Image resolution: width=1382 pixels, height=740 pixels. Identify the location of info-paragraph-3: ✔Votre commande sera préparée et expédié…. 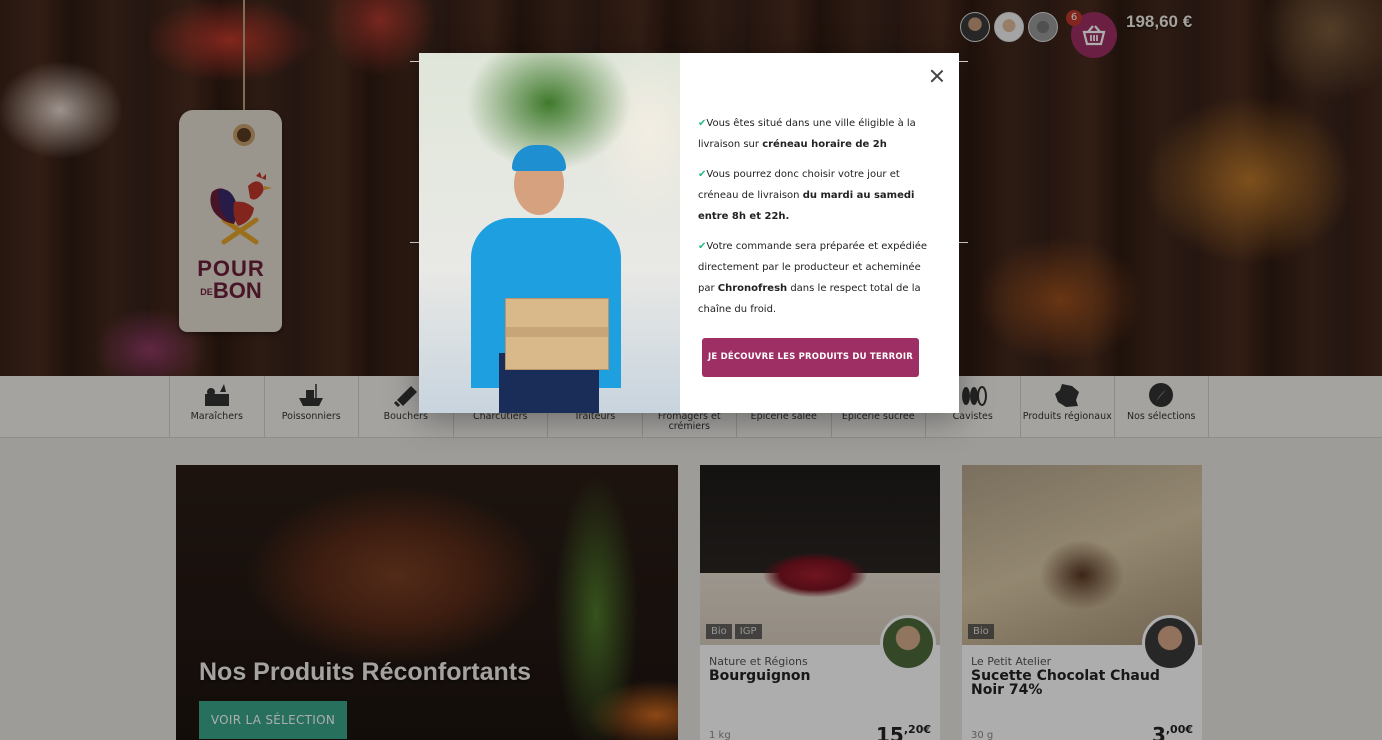
(813, 278).